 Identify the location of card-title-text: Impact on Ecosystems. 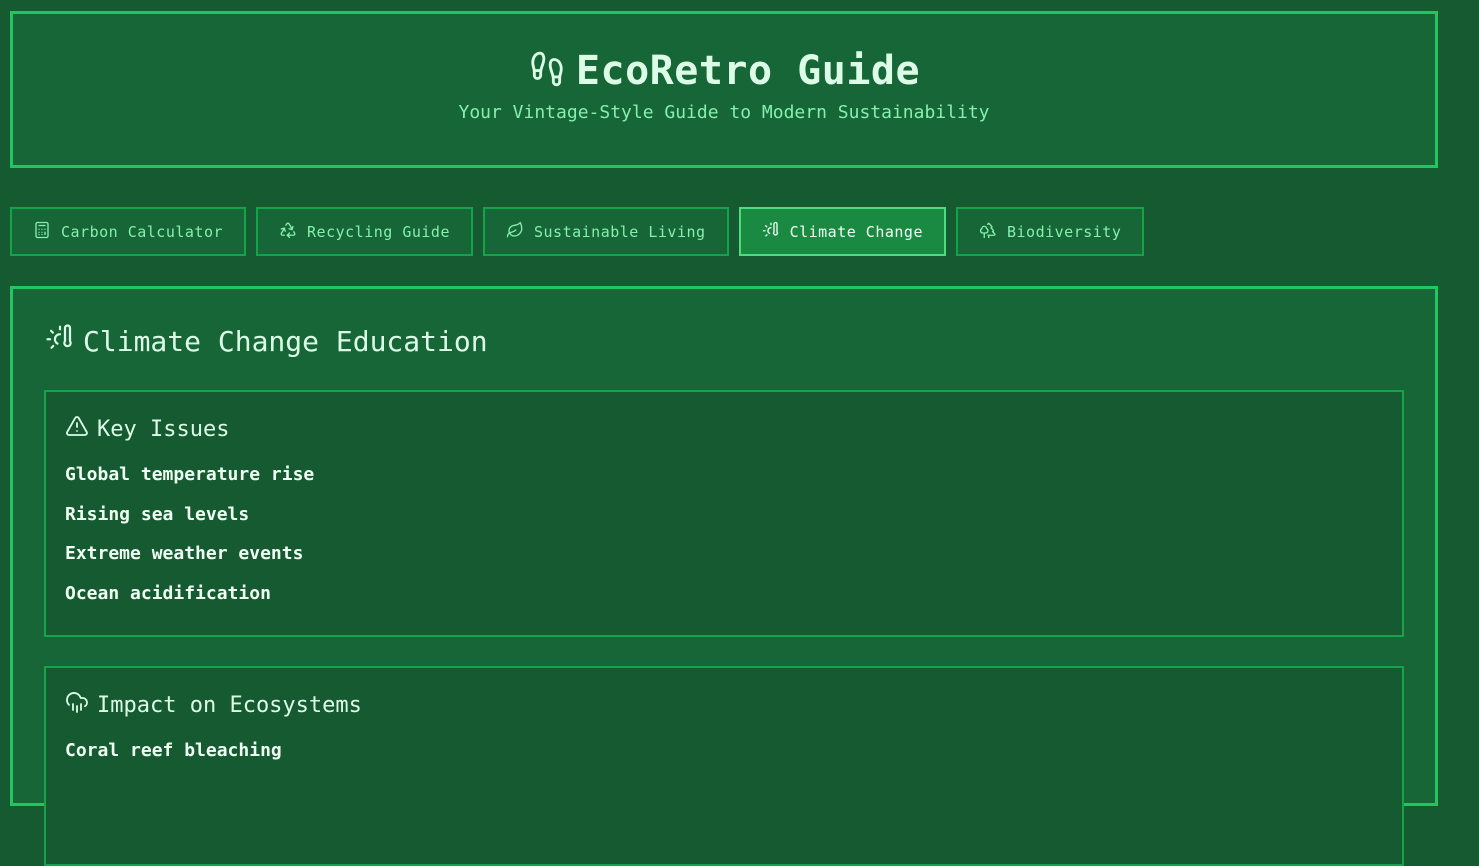
(229, 705).